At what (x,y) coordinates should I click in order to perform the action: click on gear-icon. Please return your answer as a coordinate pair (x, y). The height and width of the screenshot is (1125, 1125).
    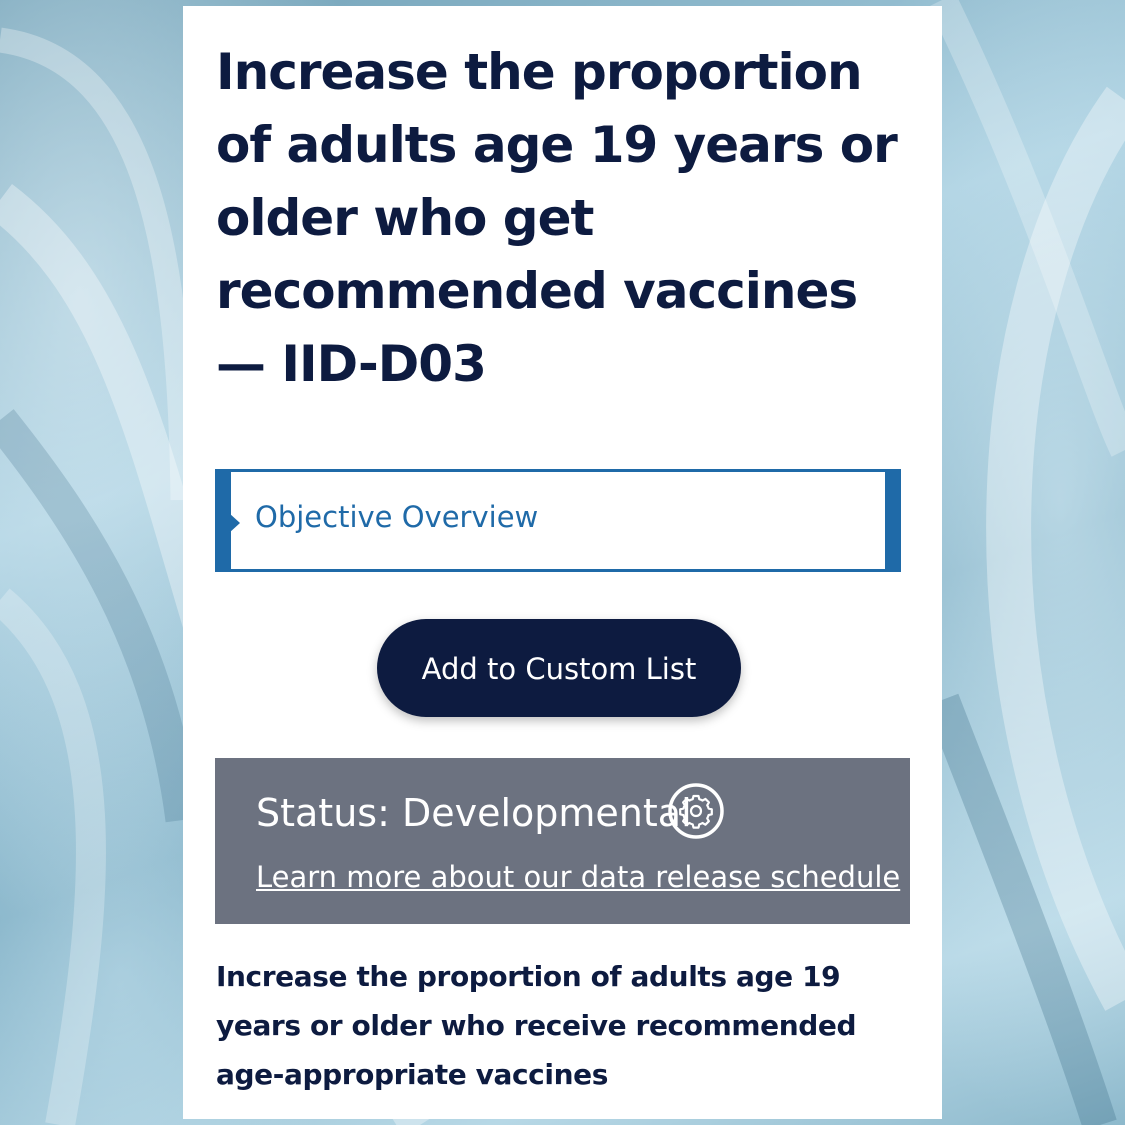
    Looking at the image, I should click on (696, 811).